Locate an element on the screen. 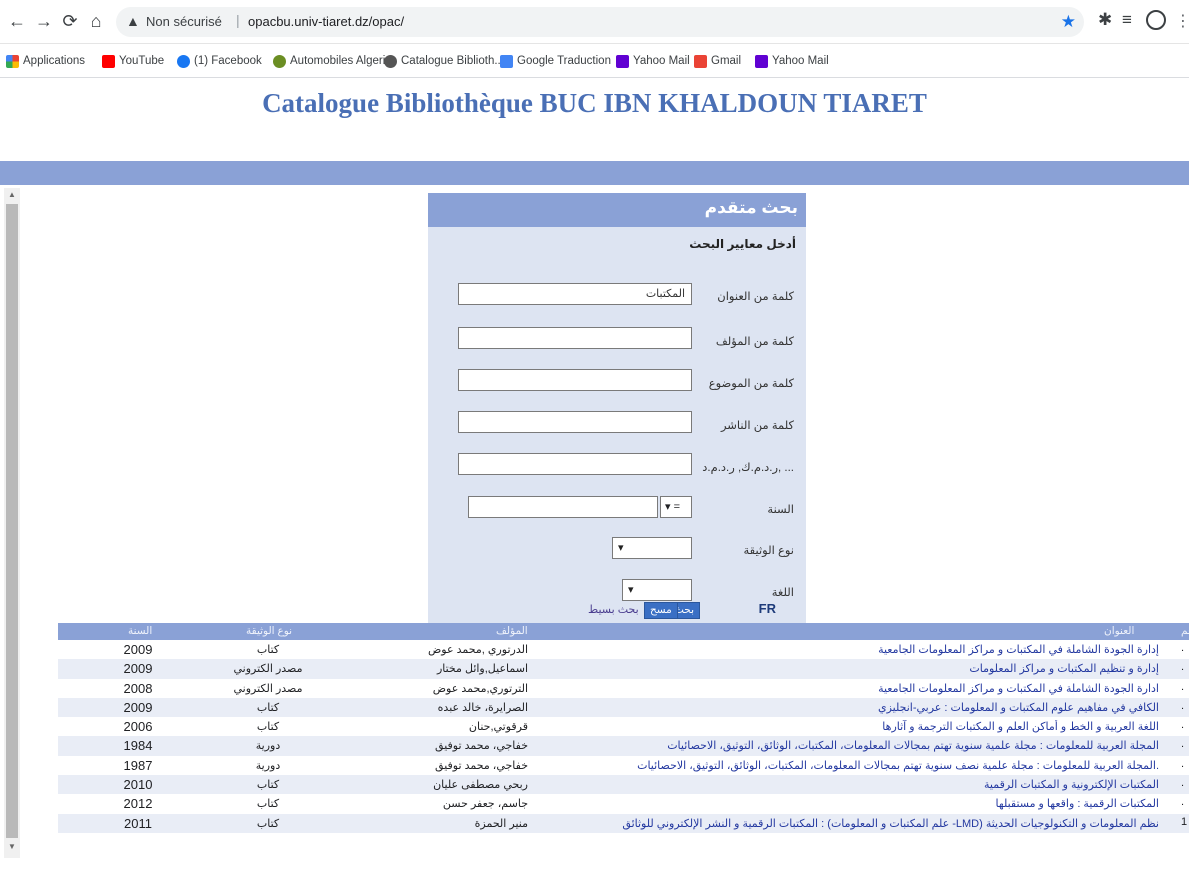  cell-author: الصرايرة، خالد عبده is located at coordinates (438, 707).